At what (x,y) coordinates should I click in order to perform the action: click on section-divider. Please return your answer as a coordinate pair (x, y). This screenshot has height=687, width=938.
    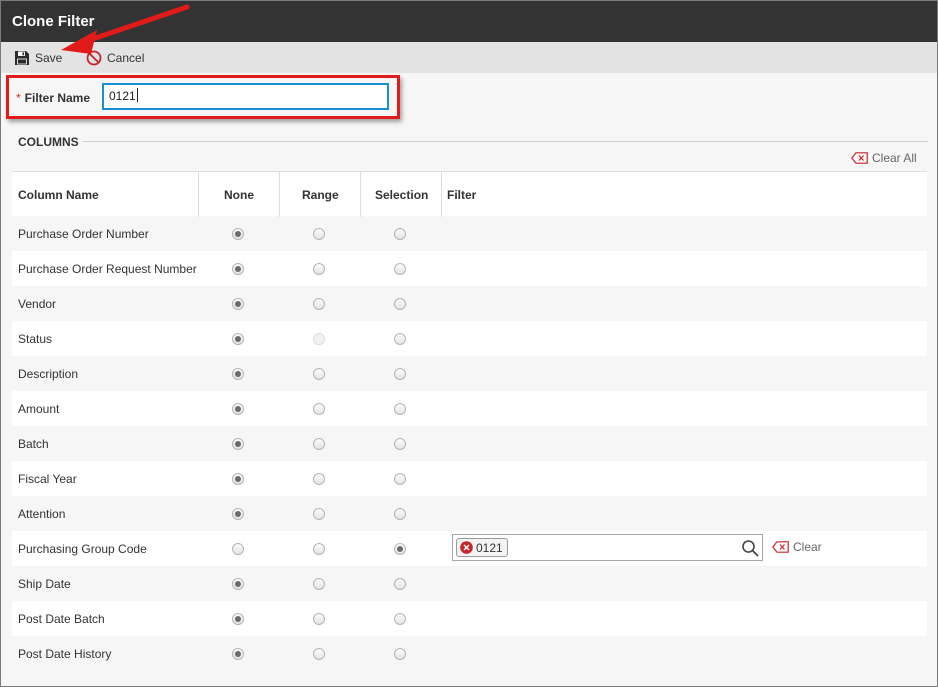
    Looking at the image, I should click on (505, 141).